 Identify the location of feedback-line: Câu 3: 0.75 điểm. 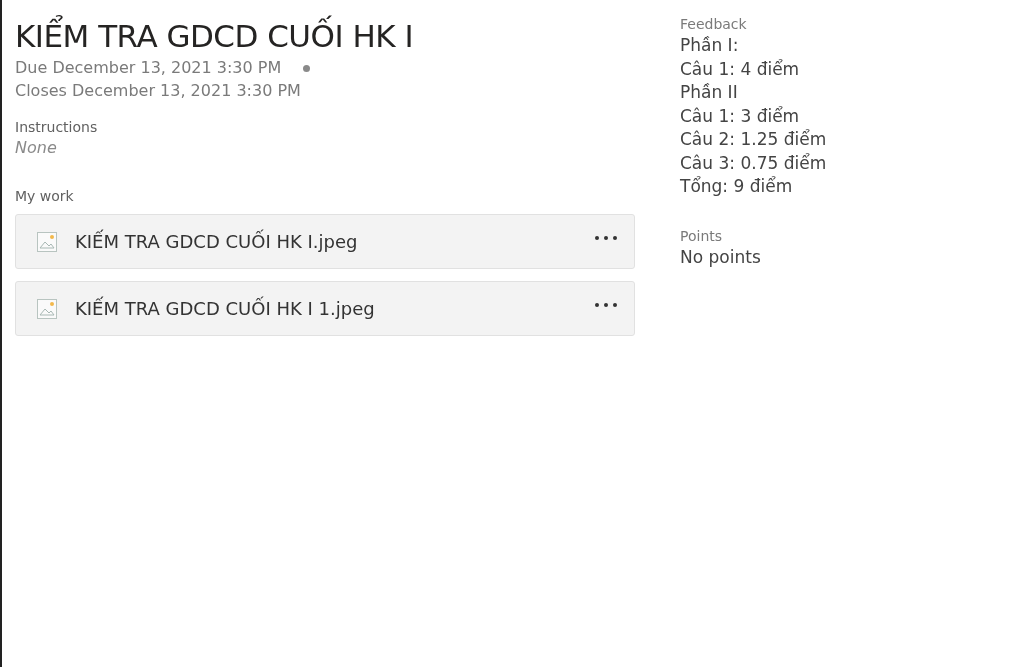
(754, 163).